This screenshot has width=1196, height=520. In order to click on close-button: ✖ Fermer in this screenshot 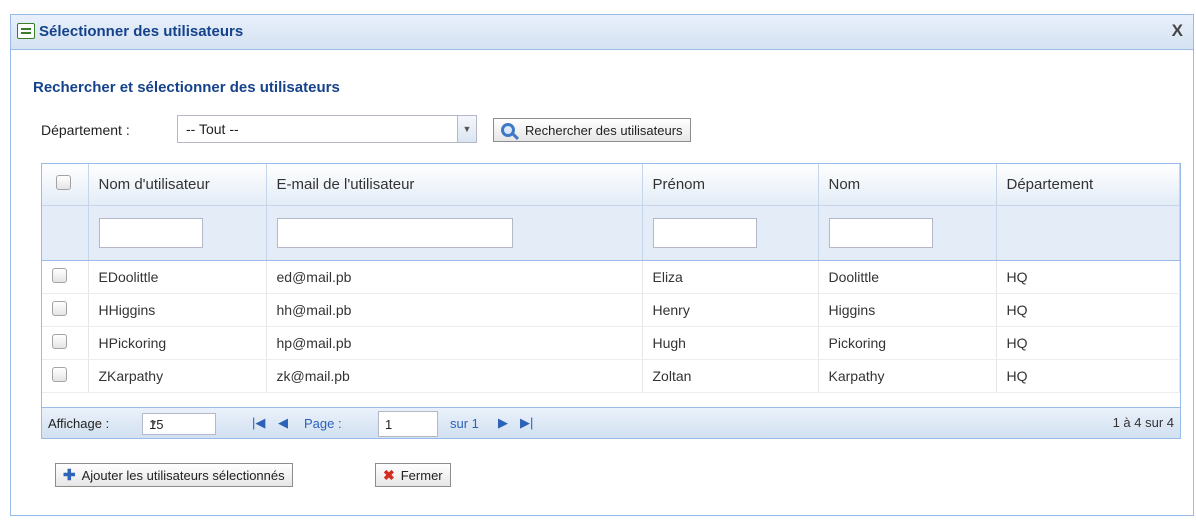, I will do `click(413, 475)`.